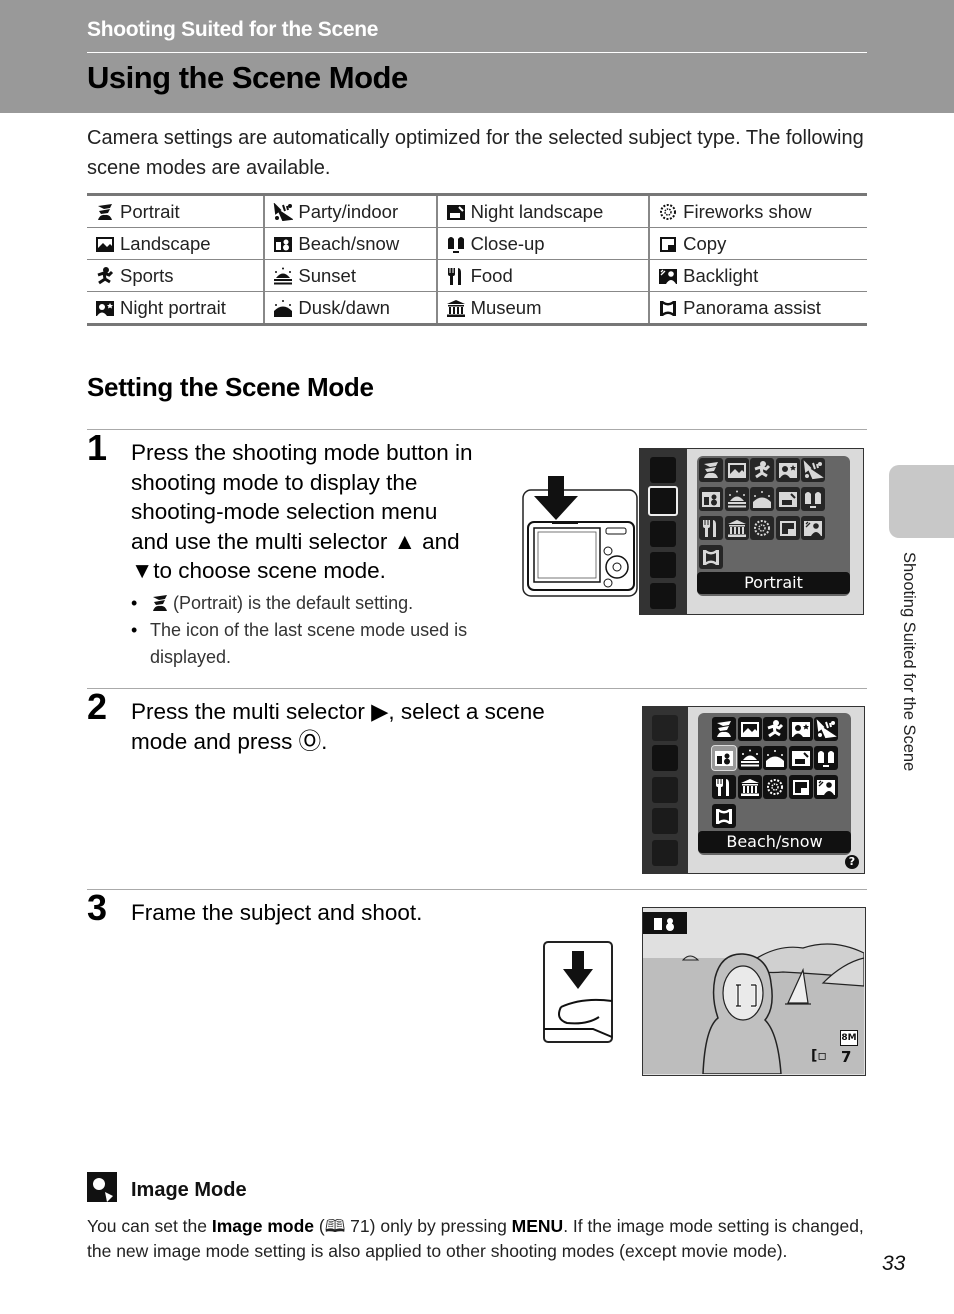 This screenshot has width=954, height=1314. I want to click on copy-icon, so click(668, 244).